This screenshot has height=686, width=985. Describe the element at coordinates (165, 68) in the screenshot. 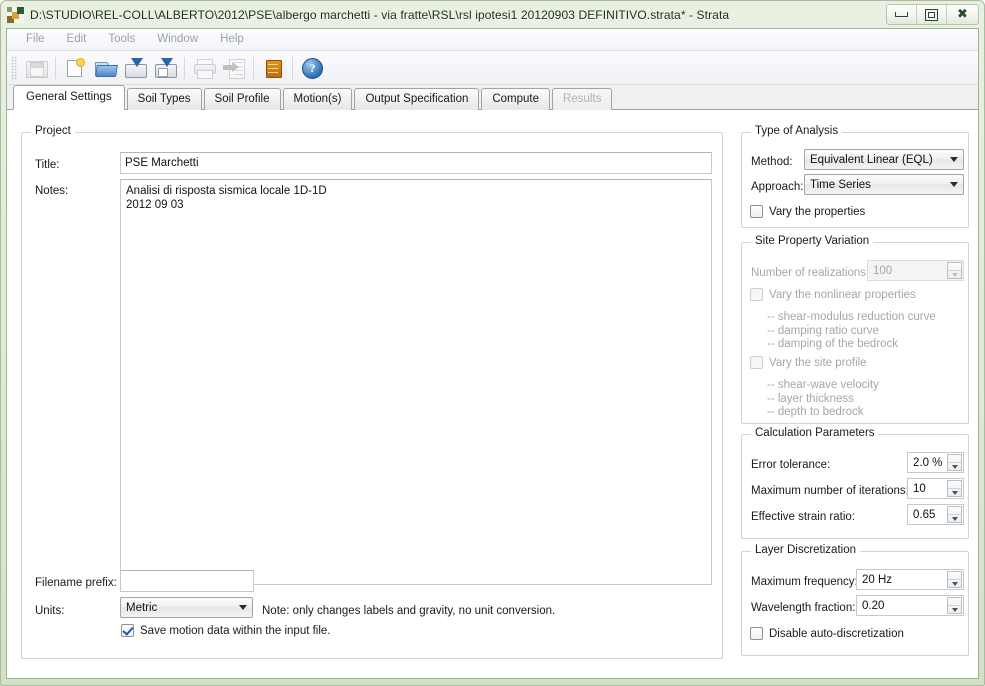

I see `toolbar-save-all-button` at that location.